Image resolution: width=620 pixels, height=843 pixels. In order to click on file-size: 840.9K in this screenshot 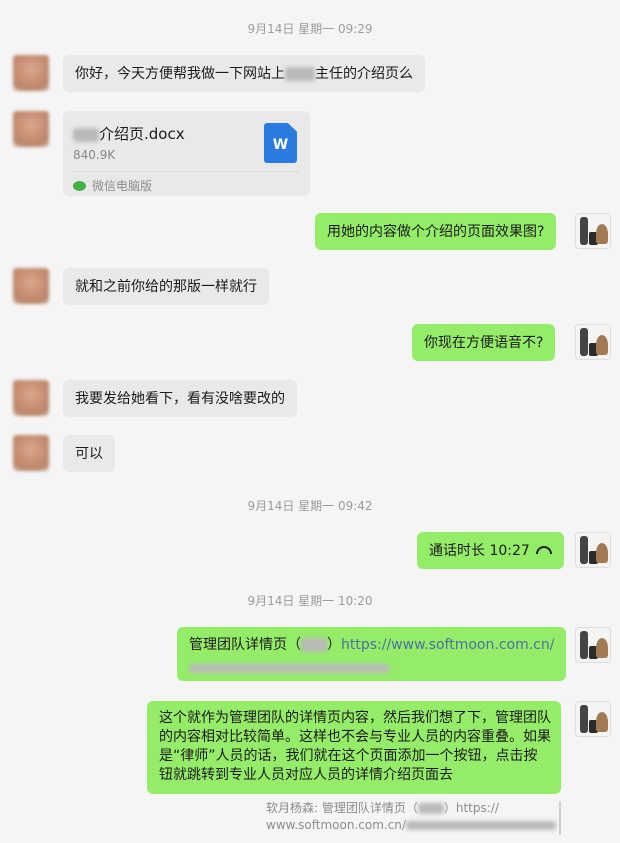, I will do `click(94, 155)`.